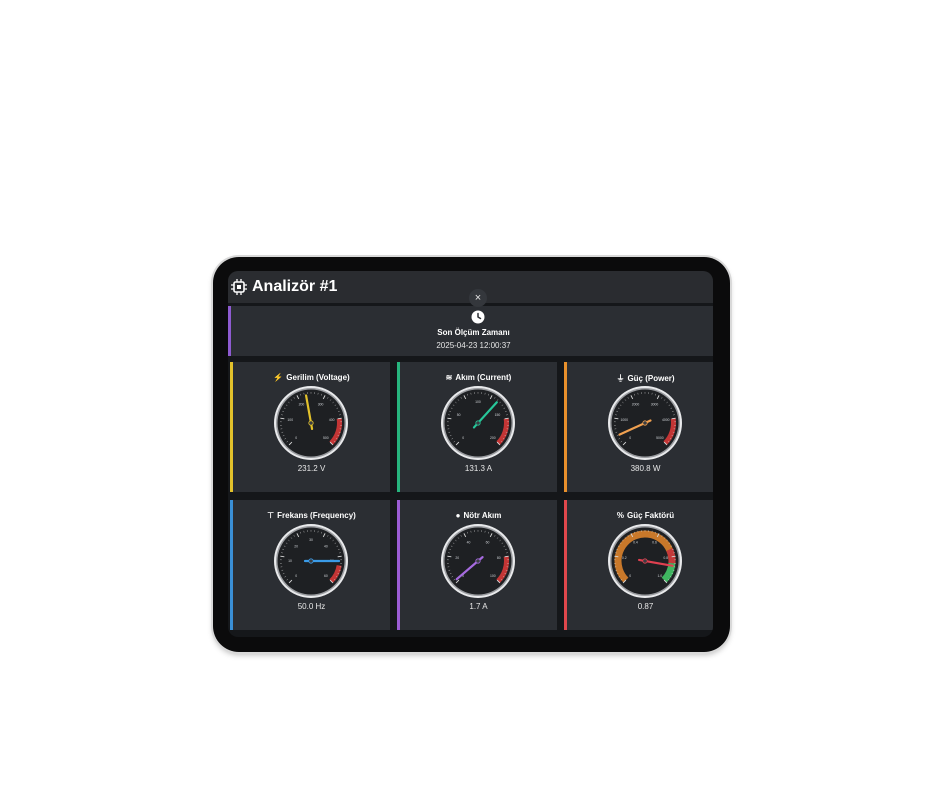 Image resolution: width=940 pixels, height=788 pixels. I want to click on gauge-title-text: Güç Faktörü, so click(651, 515).